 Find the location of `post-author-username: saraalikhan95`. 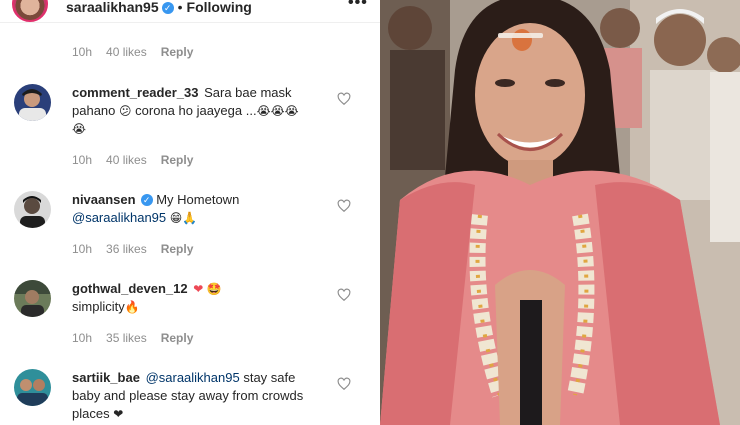

post-author-username: saraalikhan95 is located at coordinates (112, 7).